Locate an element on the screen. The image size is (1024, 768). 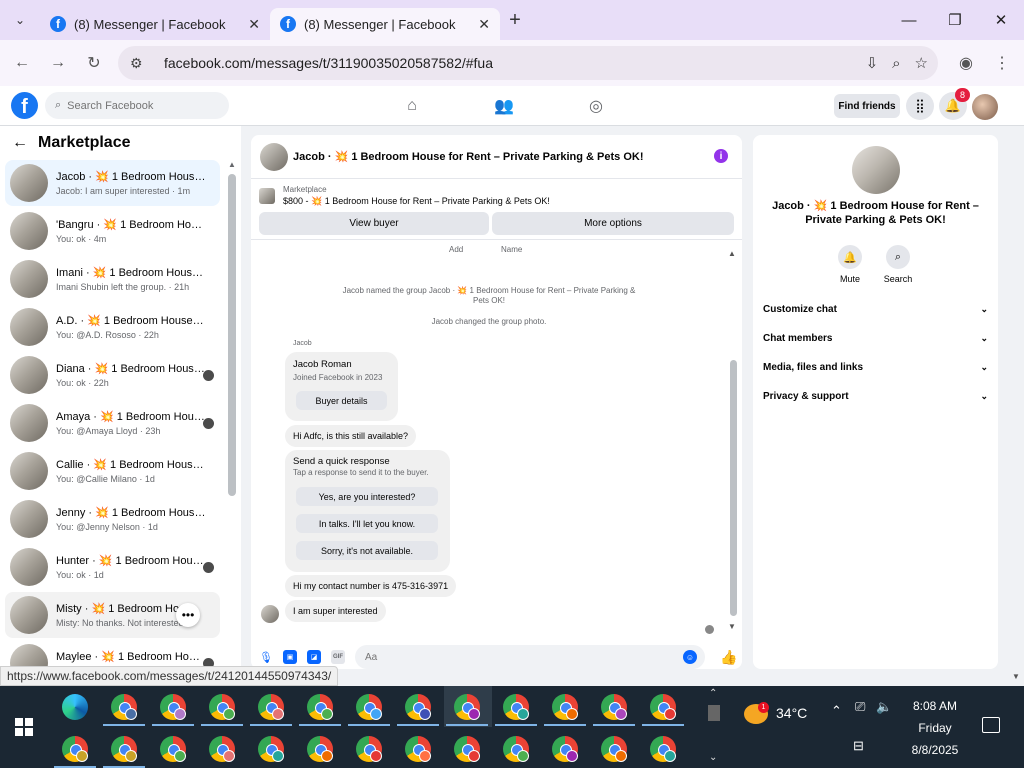
notification-count-badge: 8 is located at coordinates (962, 95).